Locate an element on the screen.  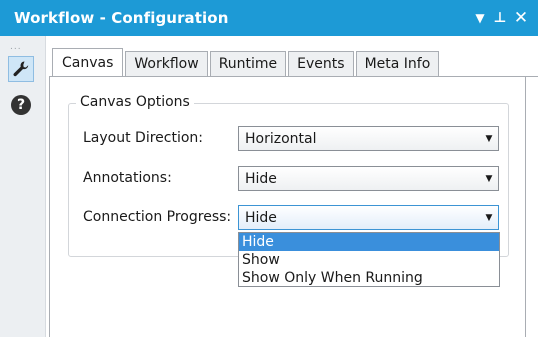
pin-icon: ⊥ is located at coordinates (500, 18).